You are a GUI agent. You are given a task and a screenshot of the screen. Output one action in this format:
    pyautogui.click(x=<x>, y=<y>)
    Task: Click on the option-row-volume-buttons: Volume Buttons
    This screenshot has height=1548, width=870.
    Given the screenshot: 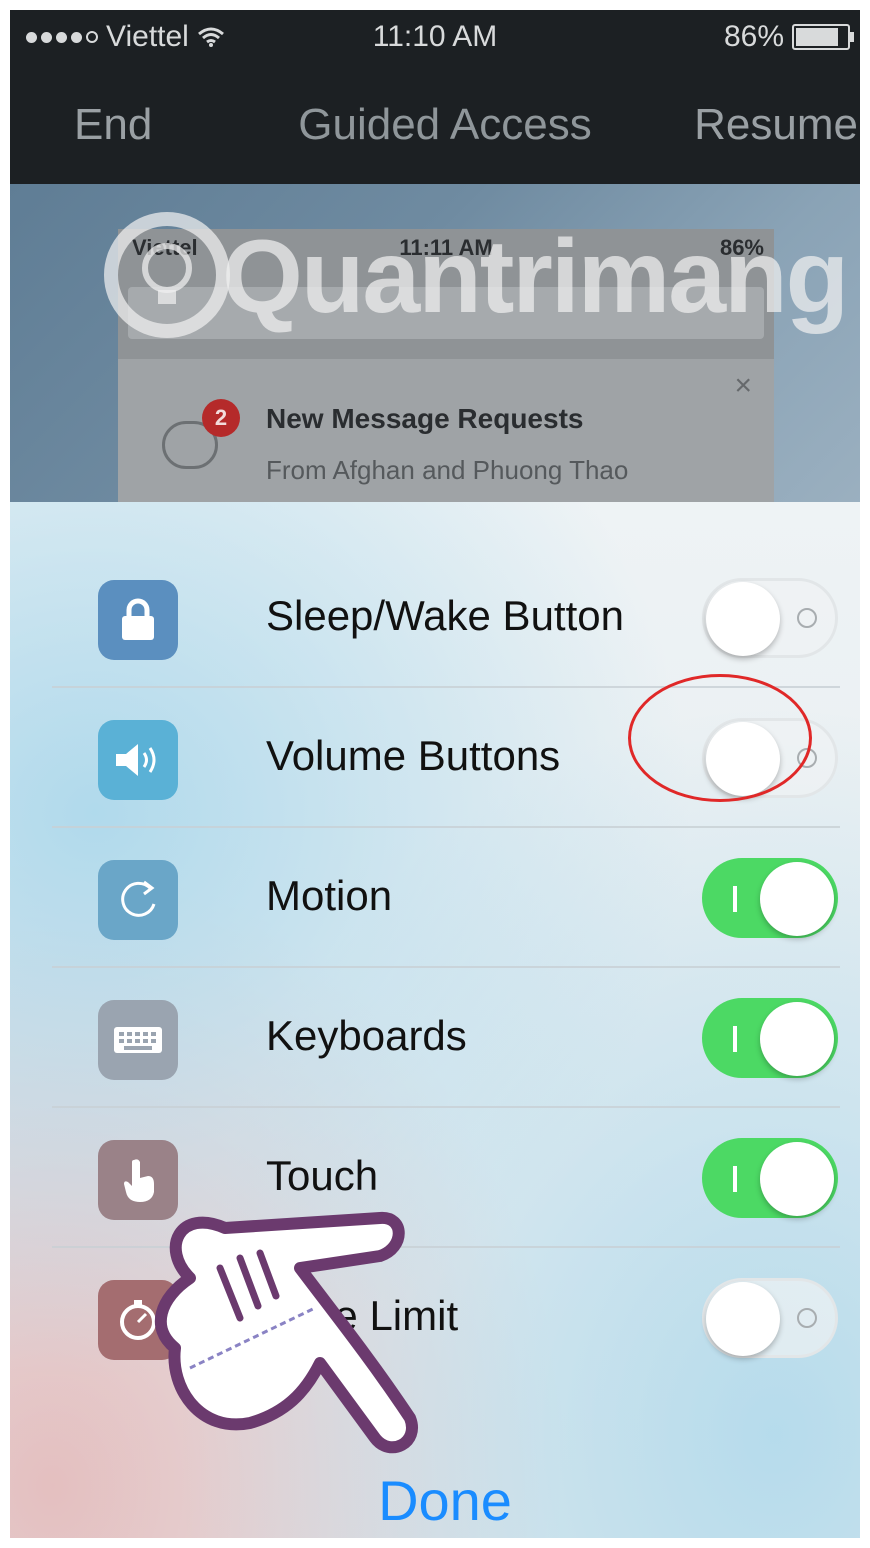 What is the action you would take?
    pyautogui.click(x=446, y=757)
    